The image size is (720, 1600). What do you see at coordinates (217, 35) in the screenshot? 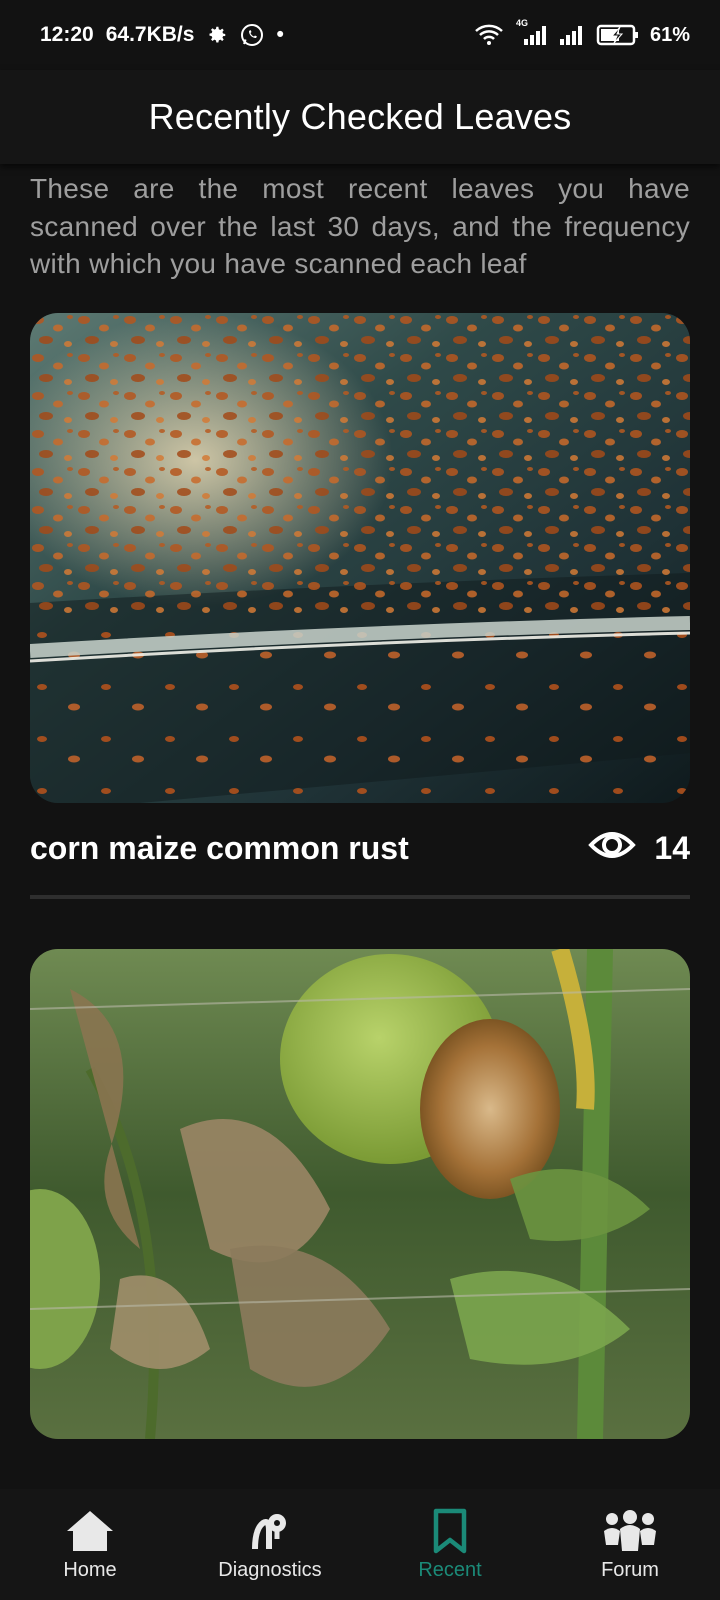
I see `gear-icon` at bounding box center [217, 35].